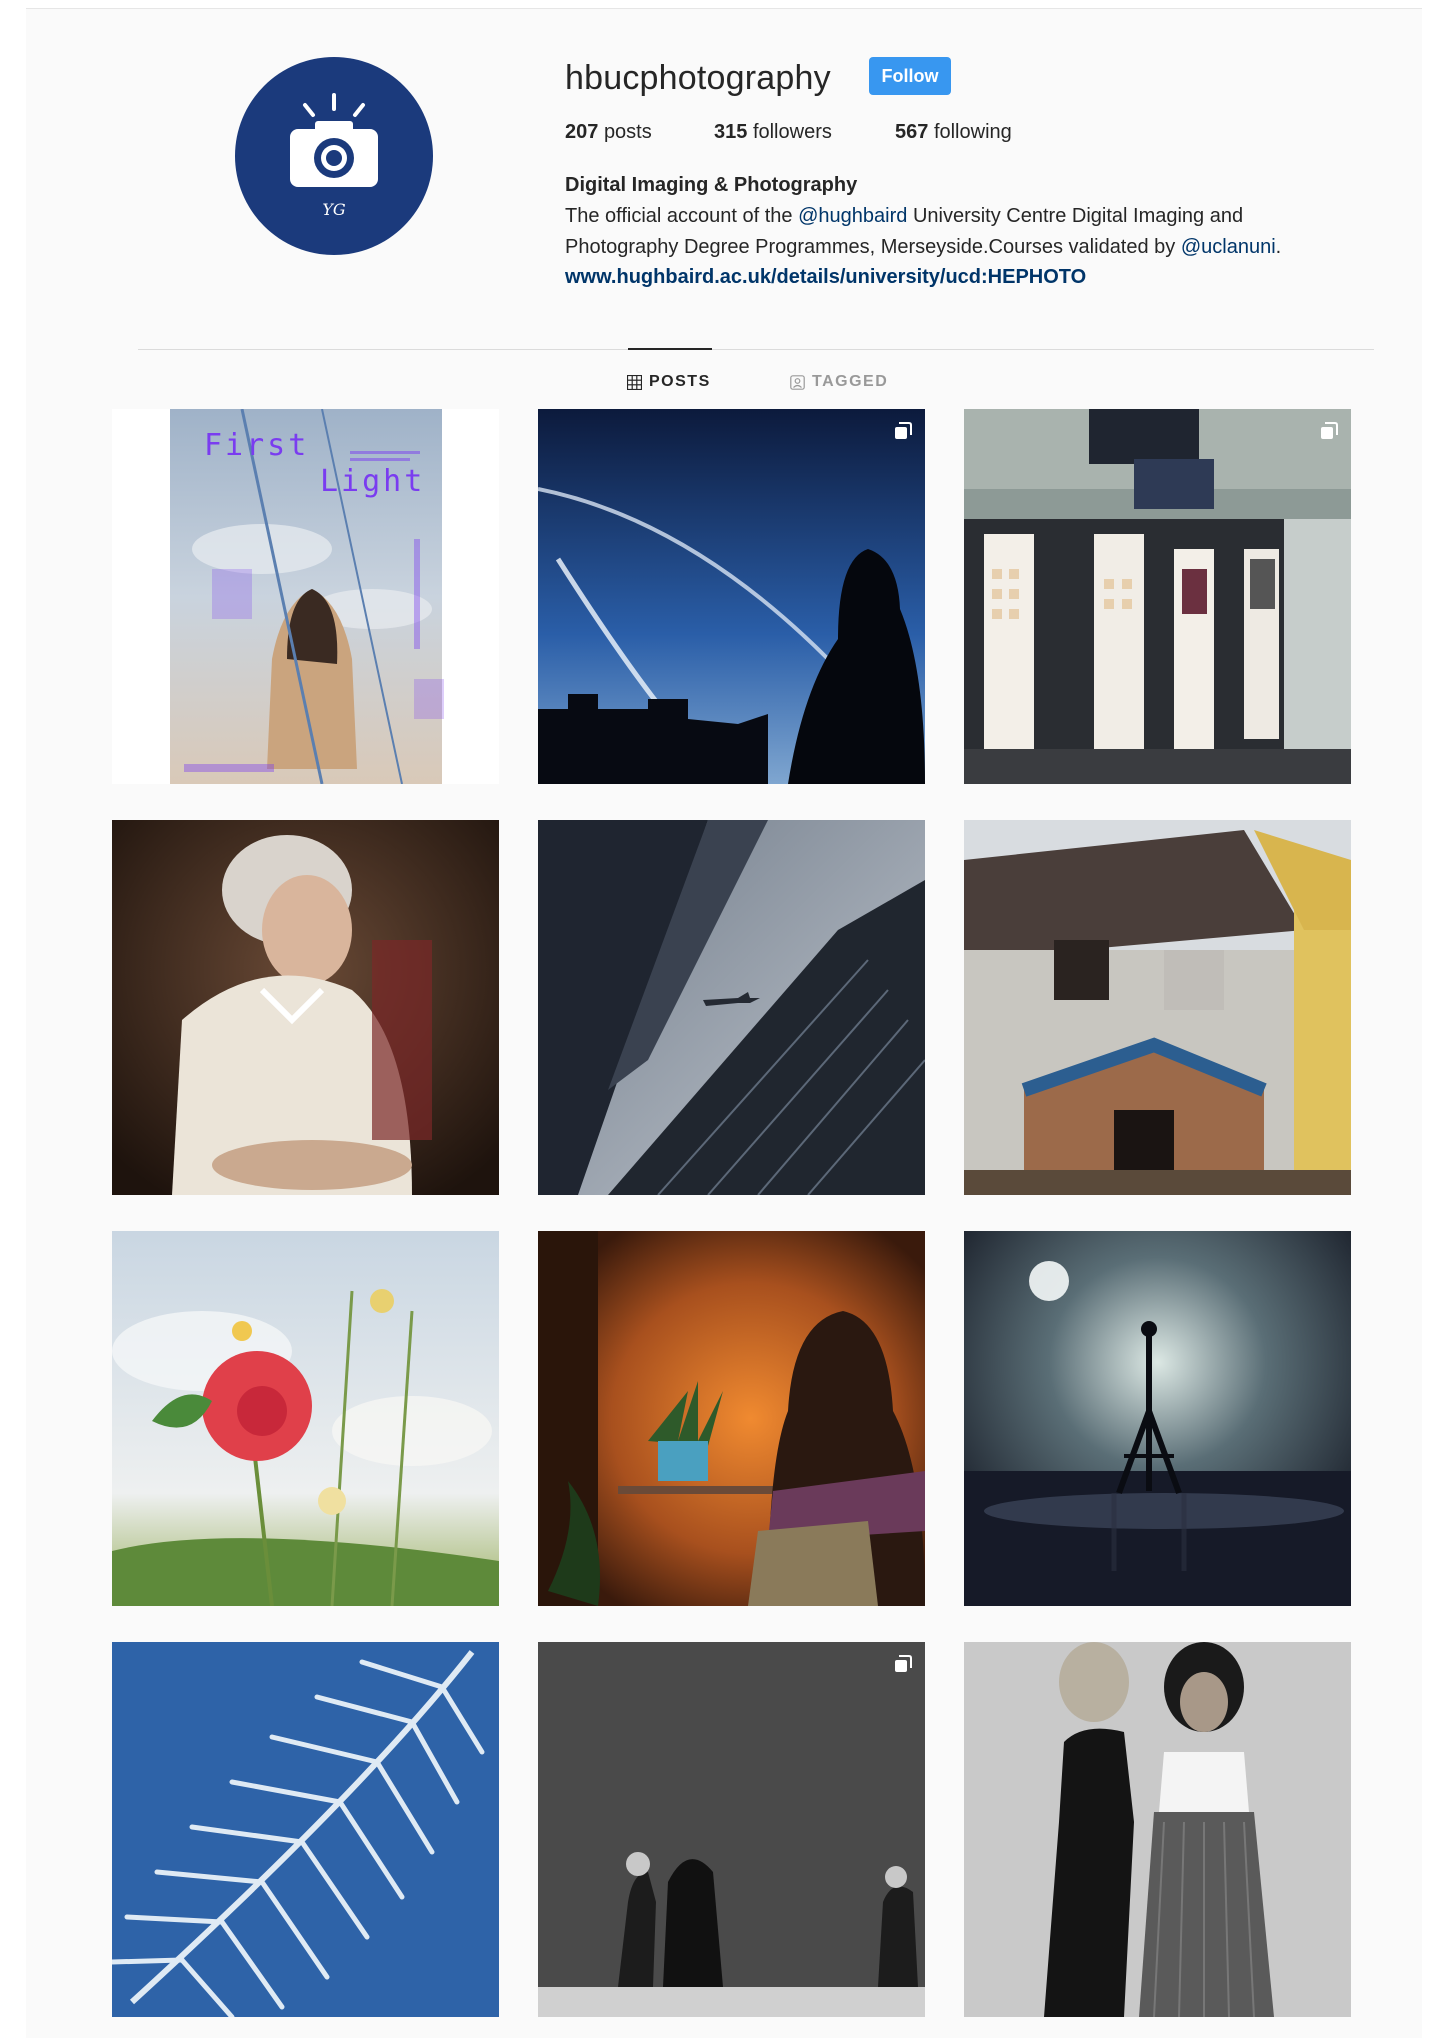 The image size is (1429, 2038). I want to click on post-image-fashion-portrait, so click(1157, 1829).